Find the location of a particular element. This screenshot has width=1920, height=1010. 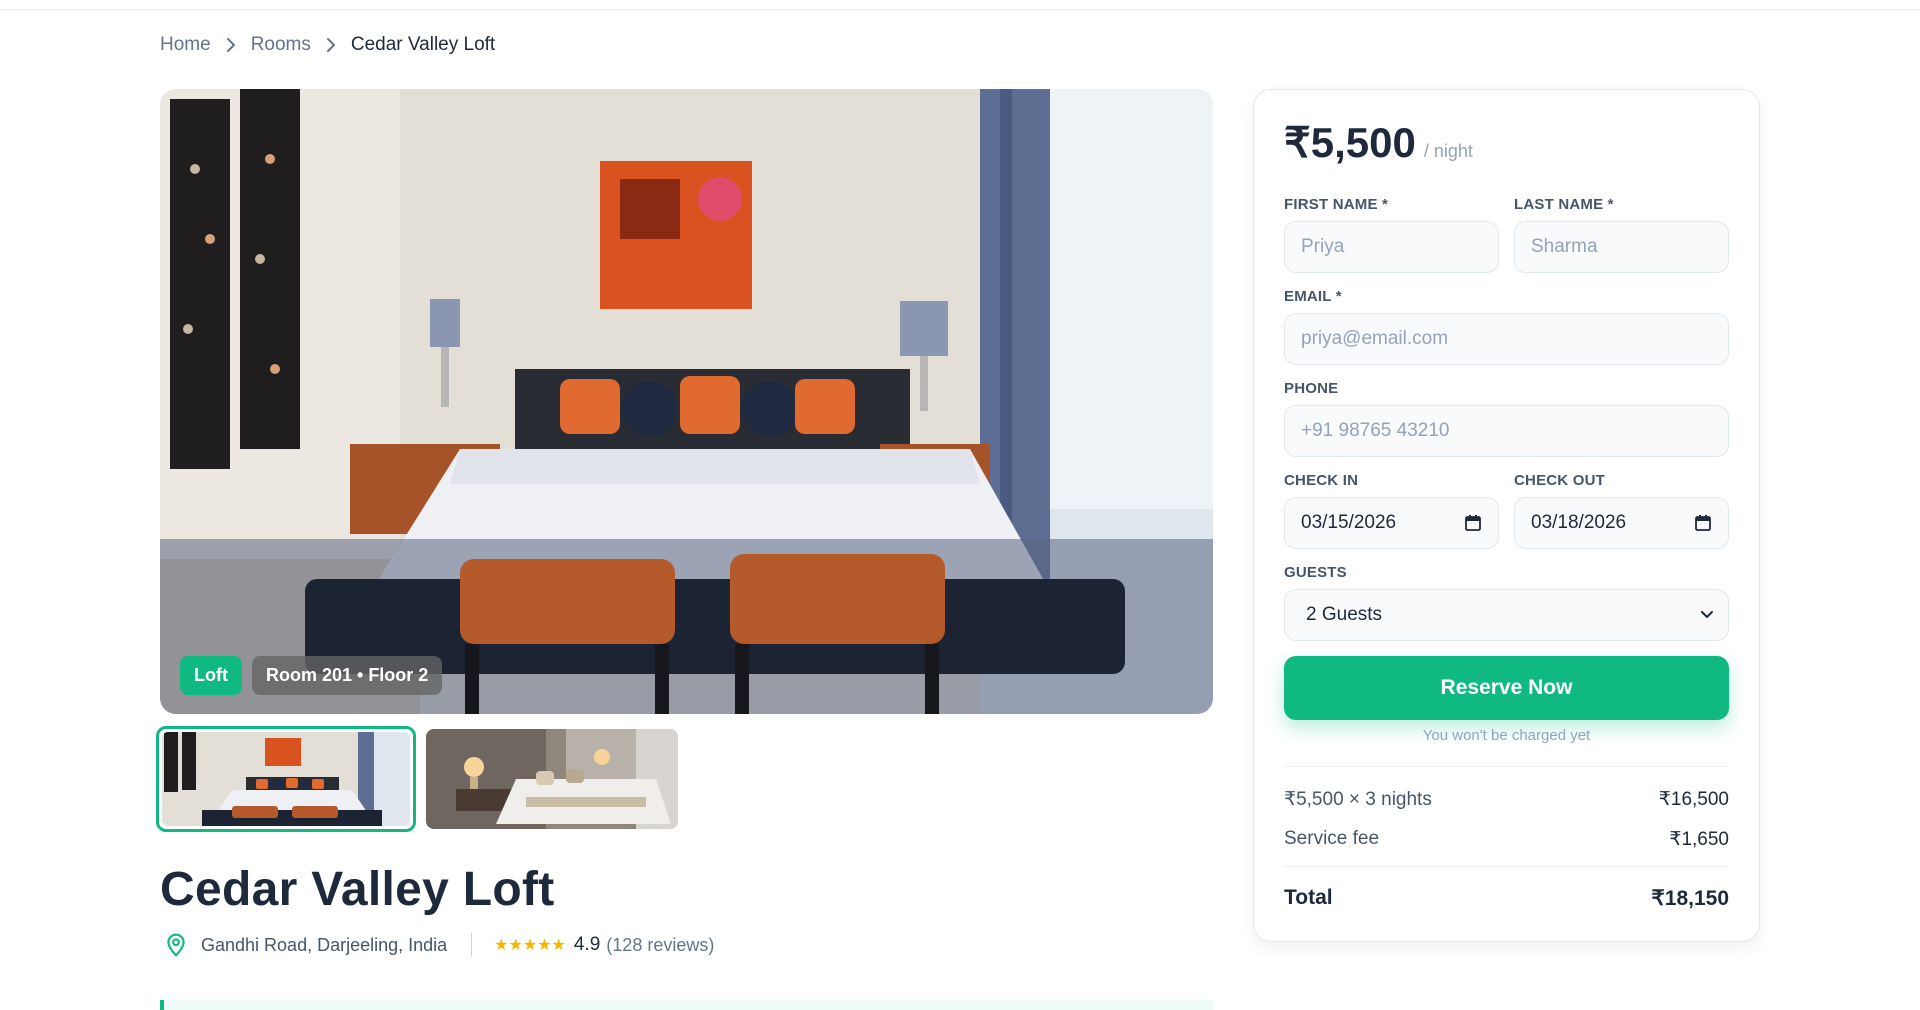

service-fee-line: Service fee ₹1,650 is located at coordinates (1506, 839).